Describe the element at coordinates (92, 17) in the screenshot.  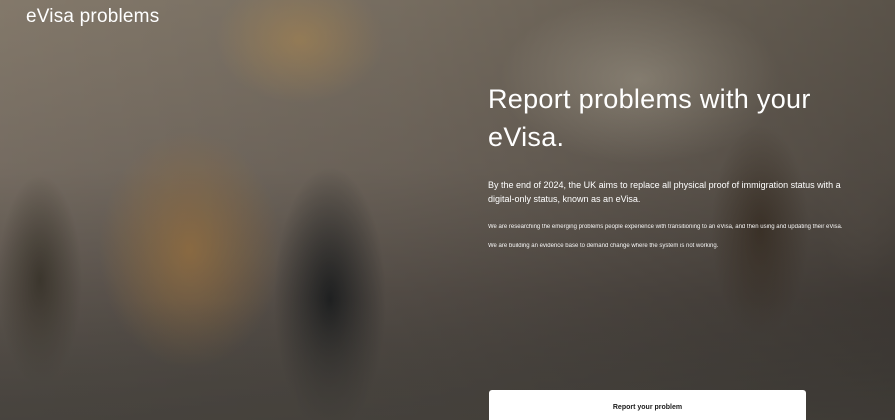
I see `site-brand: eVisa problems` at that location.